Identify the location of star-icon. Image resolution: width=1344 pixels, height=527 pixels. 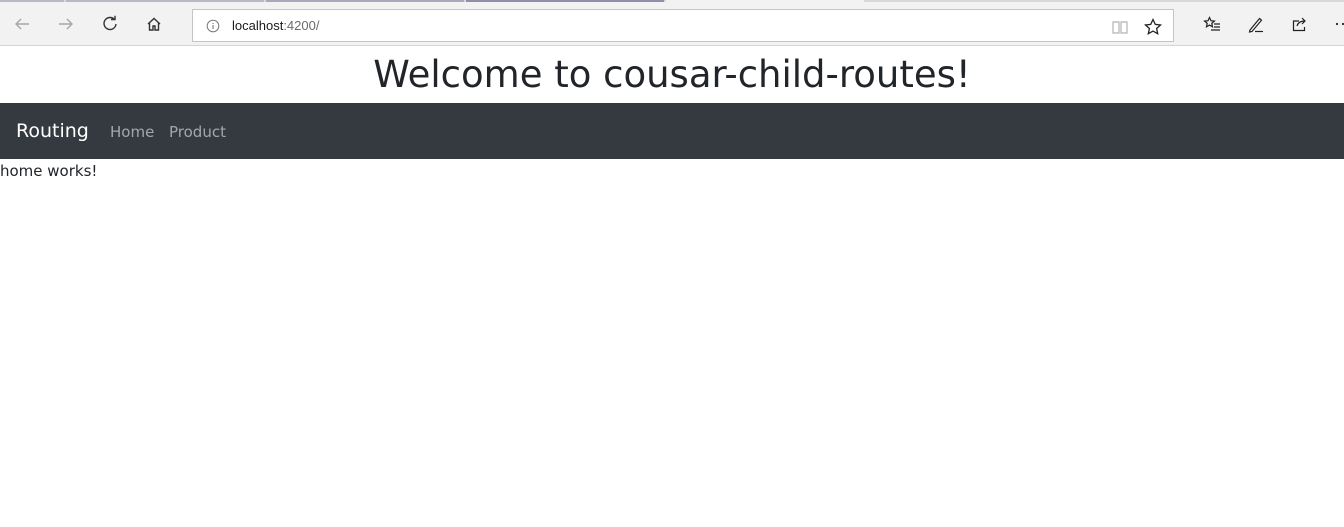
(1153, 27).